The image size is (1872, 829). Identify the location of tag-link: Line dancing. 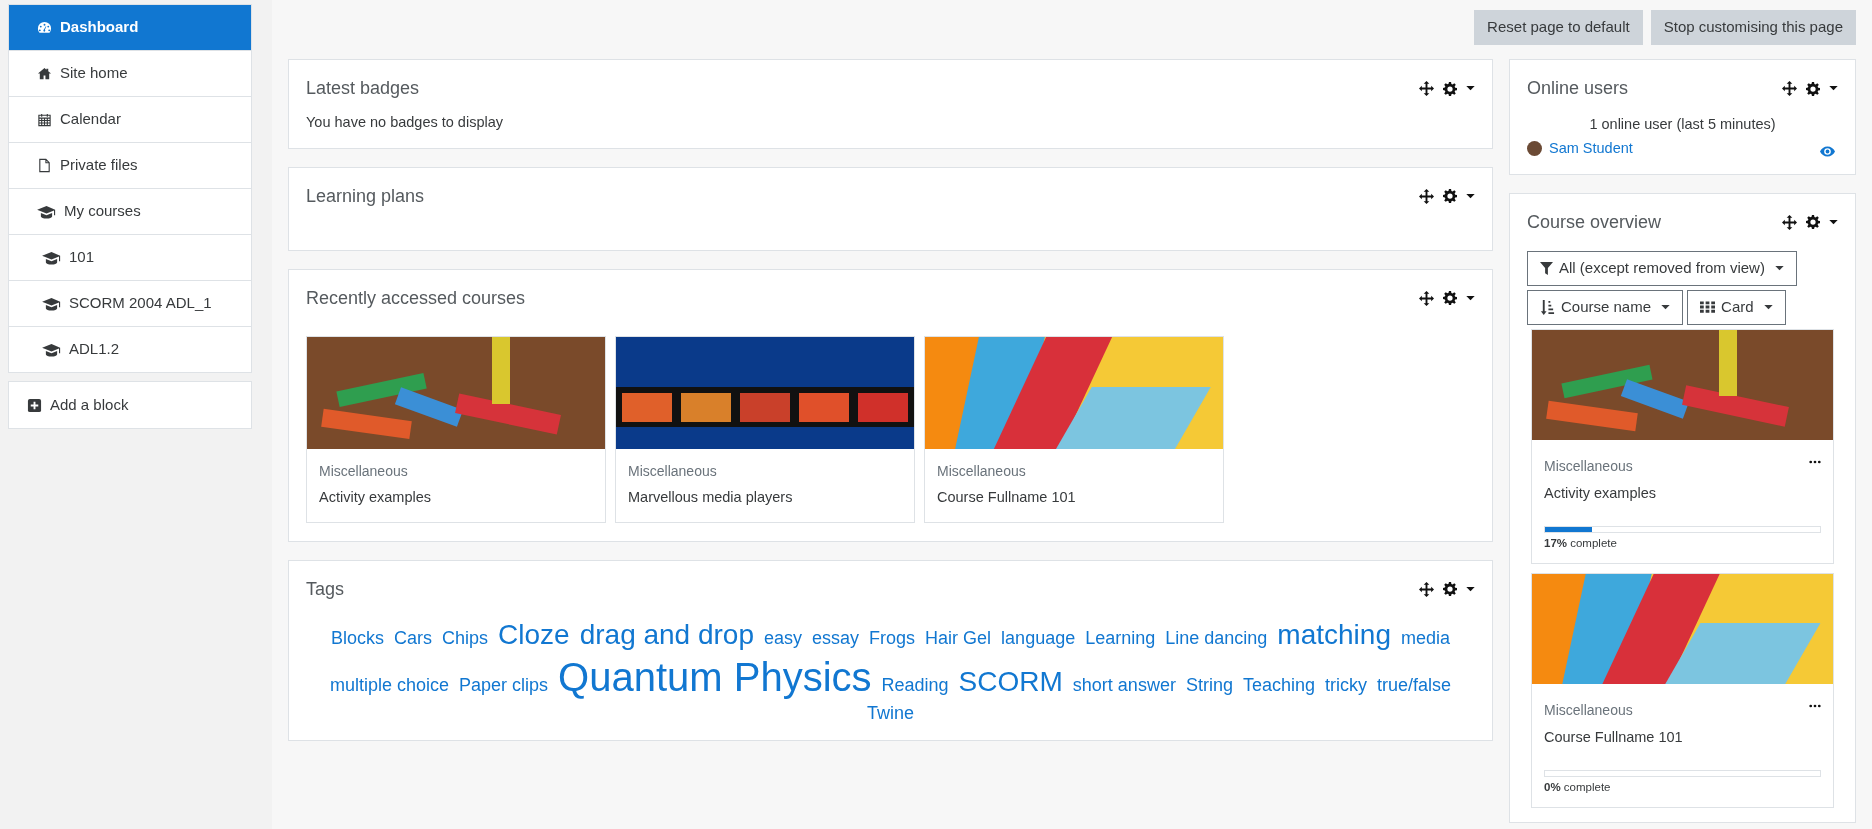
(1216, 637).